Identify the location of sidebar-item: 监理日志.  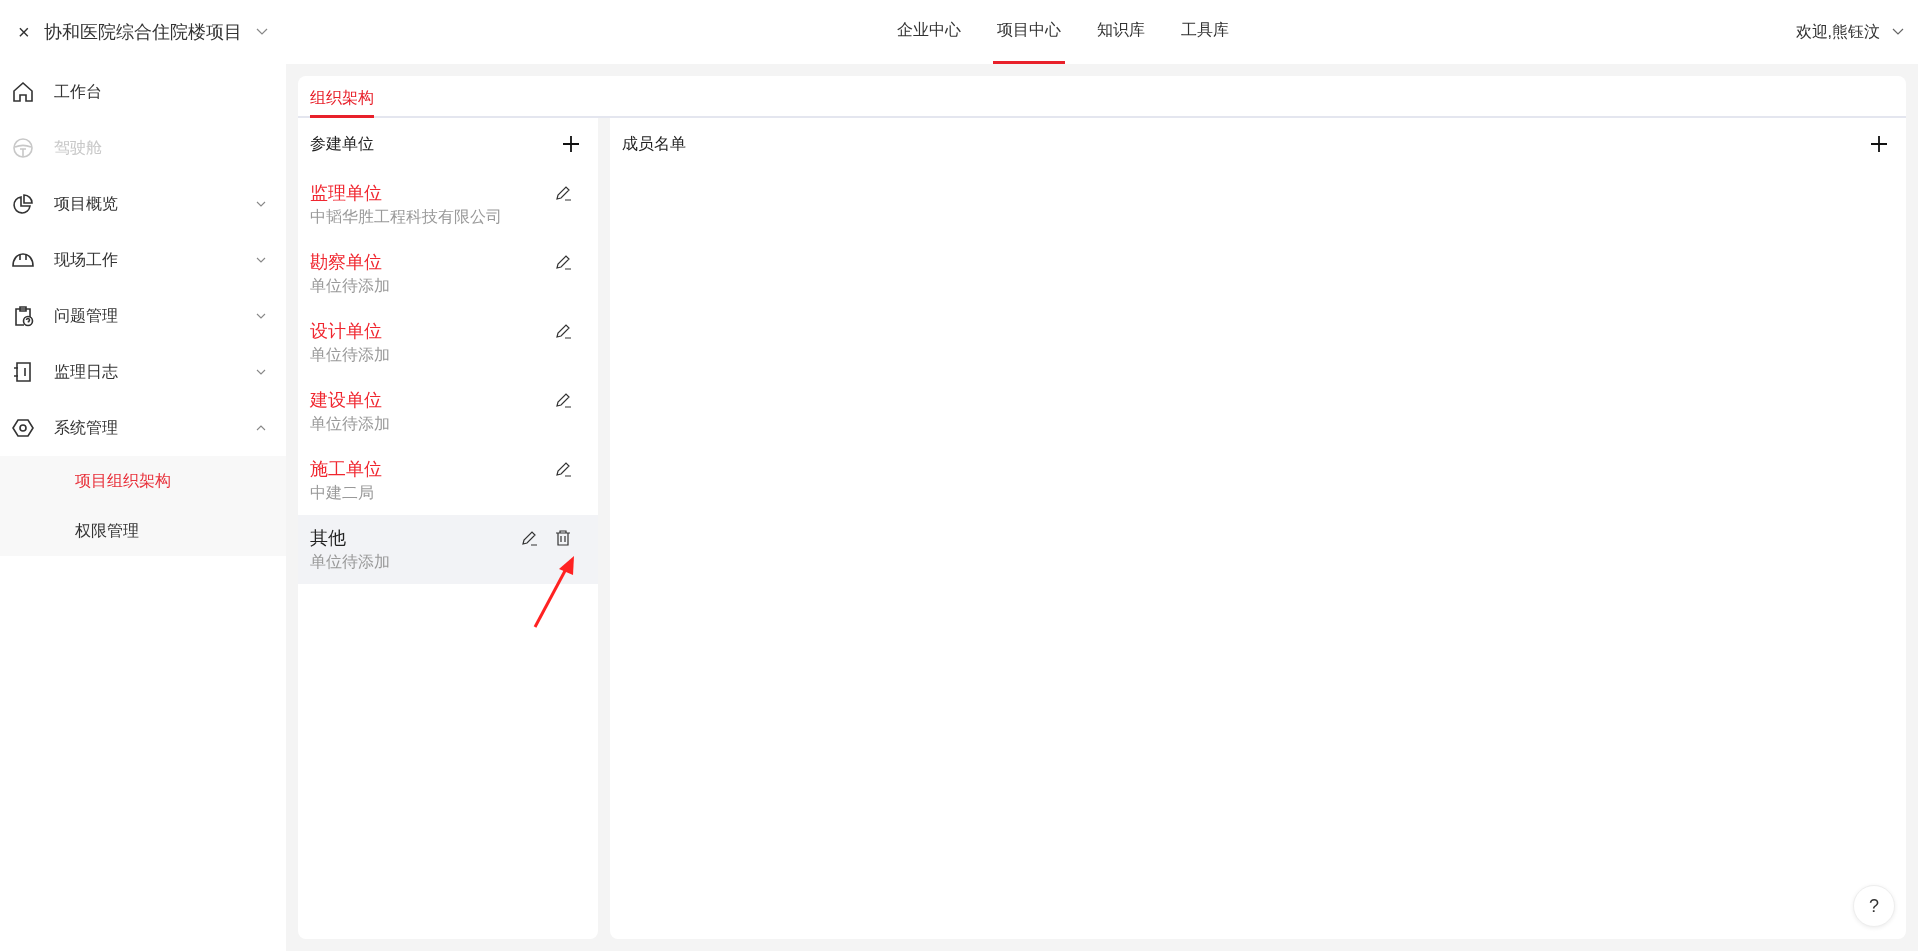
(143, 372).